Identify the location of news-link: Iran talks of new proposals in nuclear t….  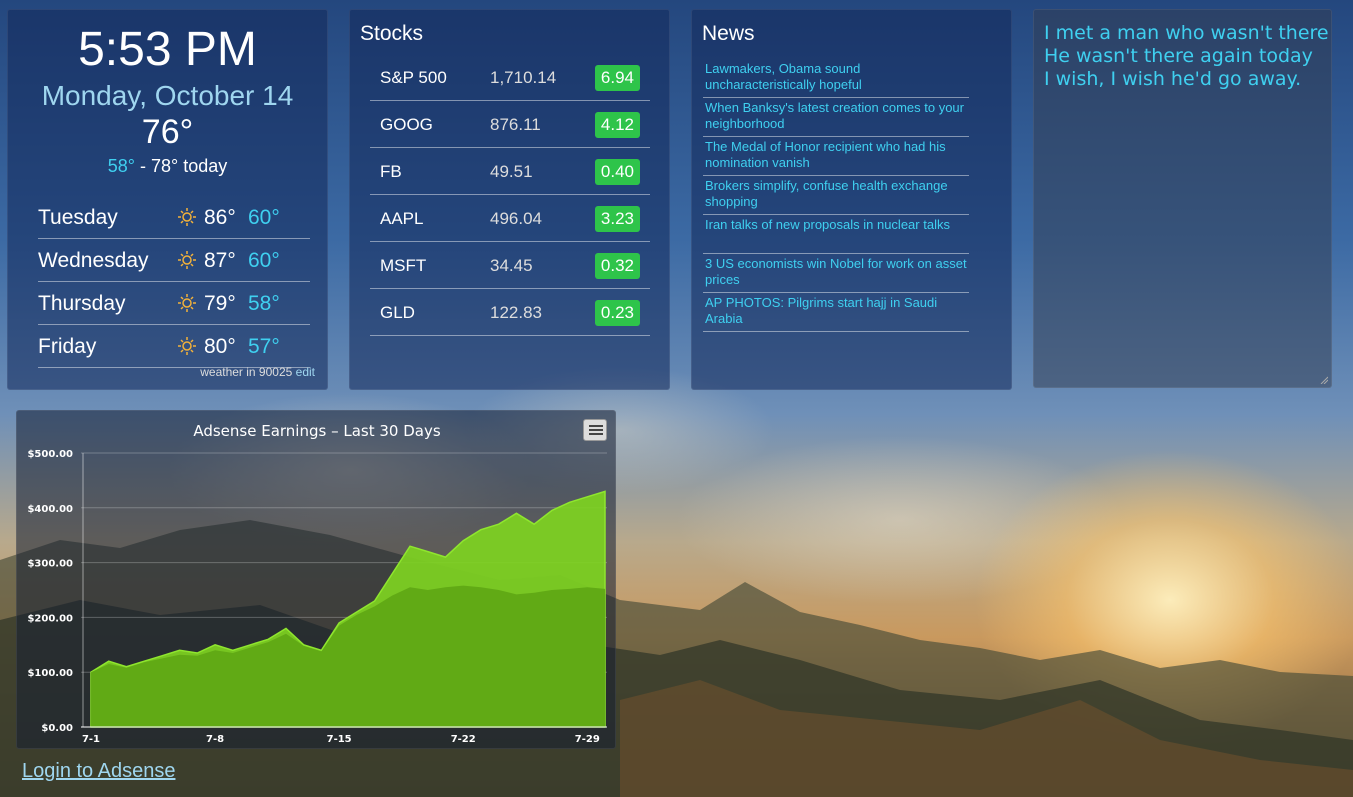
(827, 224).